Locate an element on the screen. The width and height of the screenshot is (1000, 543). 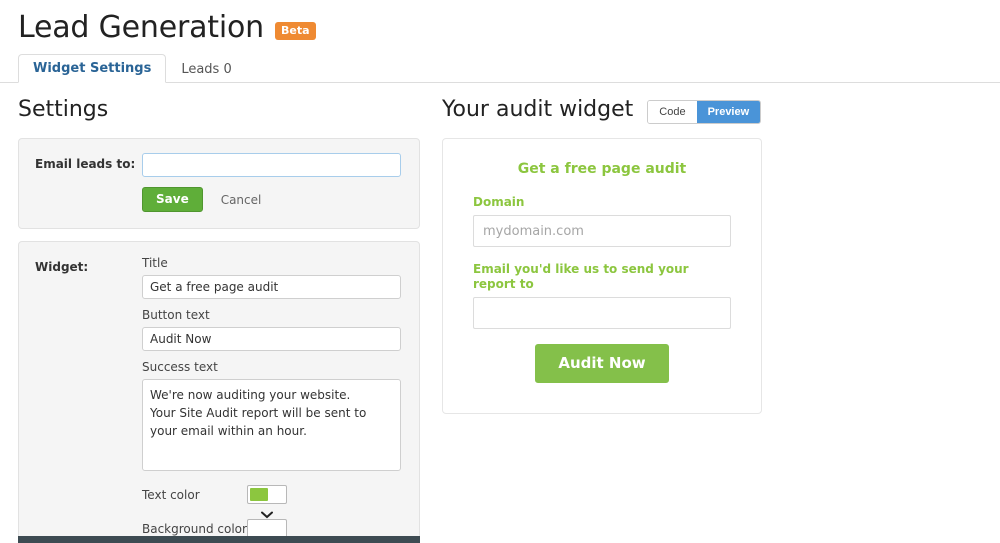
horizontal-scrollbar is located at coordinates (219, 539).